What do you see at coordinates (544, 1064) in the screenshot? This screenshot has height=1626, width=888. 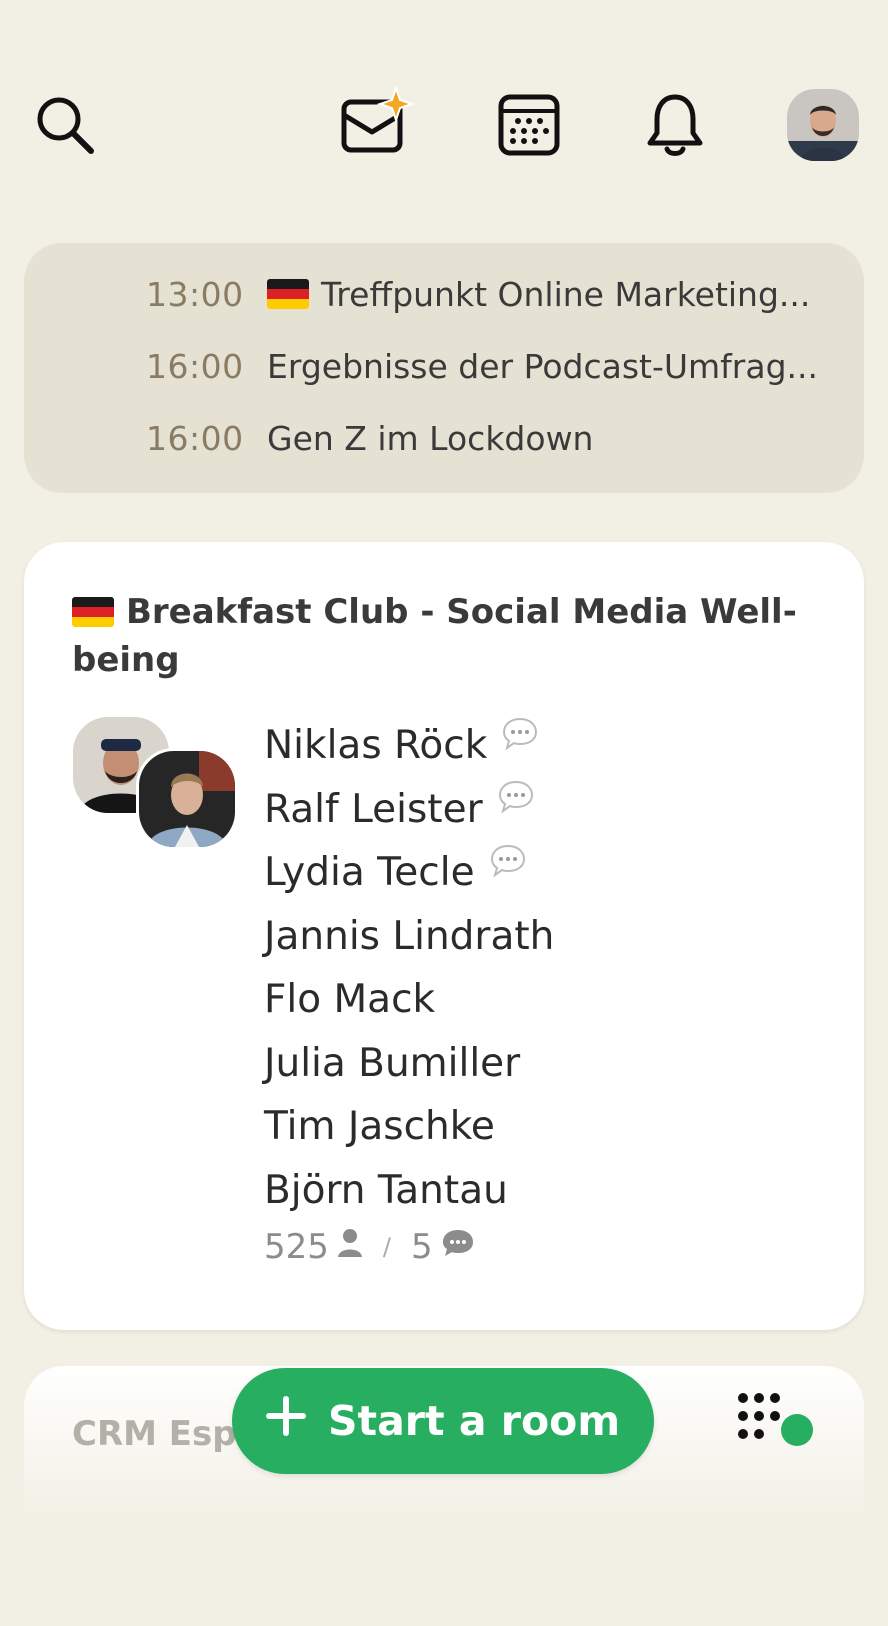 I see `speaker-name-row: Julia Bumiller` at bounding box center [544, 1064].